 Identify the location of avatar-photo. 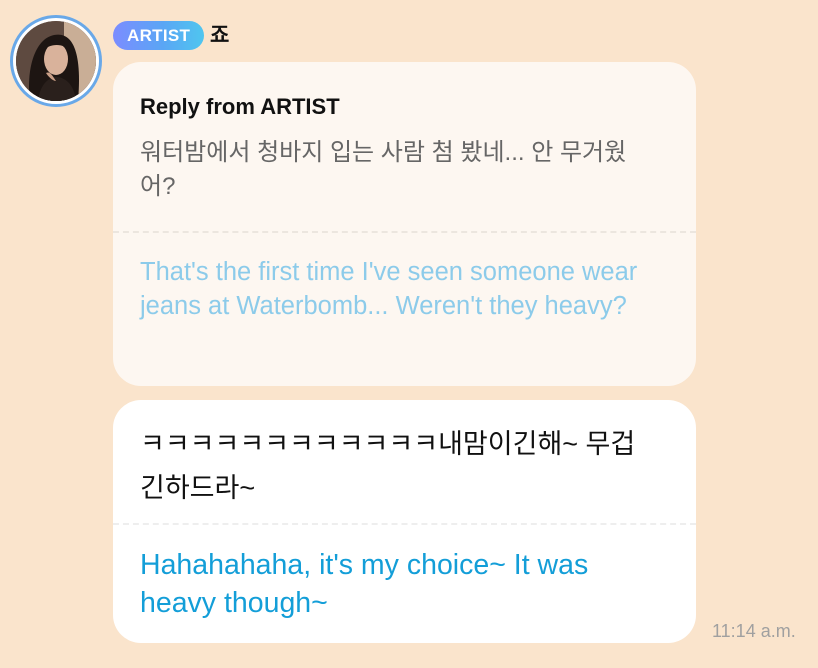
(56, 61).